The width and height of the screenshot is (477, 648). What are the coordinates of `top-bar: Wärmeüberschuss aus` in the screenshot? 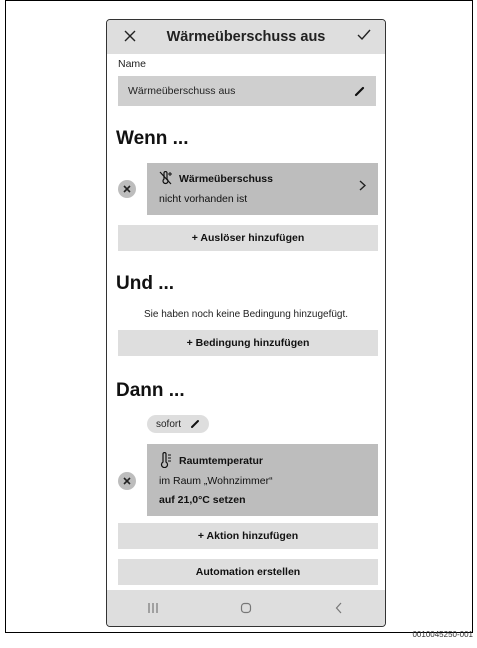 It's located at (246, 37).